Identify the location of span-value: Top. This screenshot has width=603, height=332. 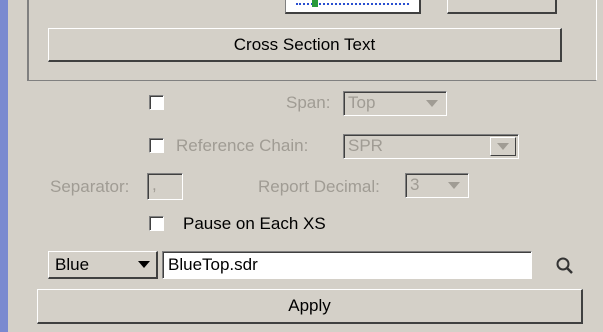
(362, 102).